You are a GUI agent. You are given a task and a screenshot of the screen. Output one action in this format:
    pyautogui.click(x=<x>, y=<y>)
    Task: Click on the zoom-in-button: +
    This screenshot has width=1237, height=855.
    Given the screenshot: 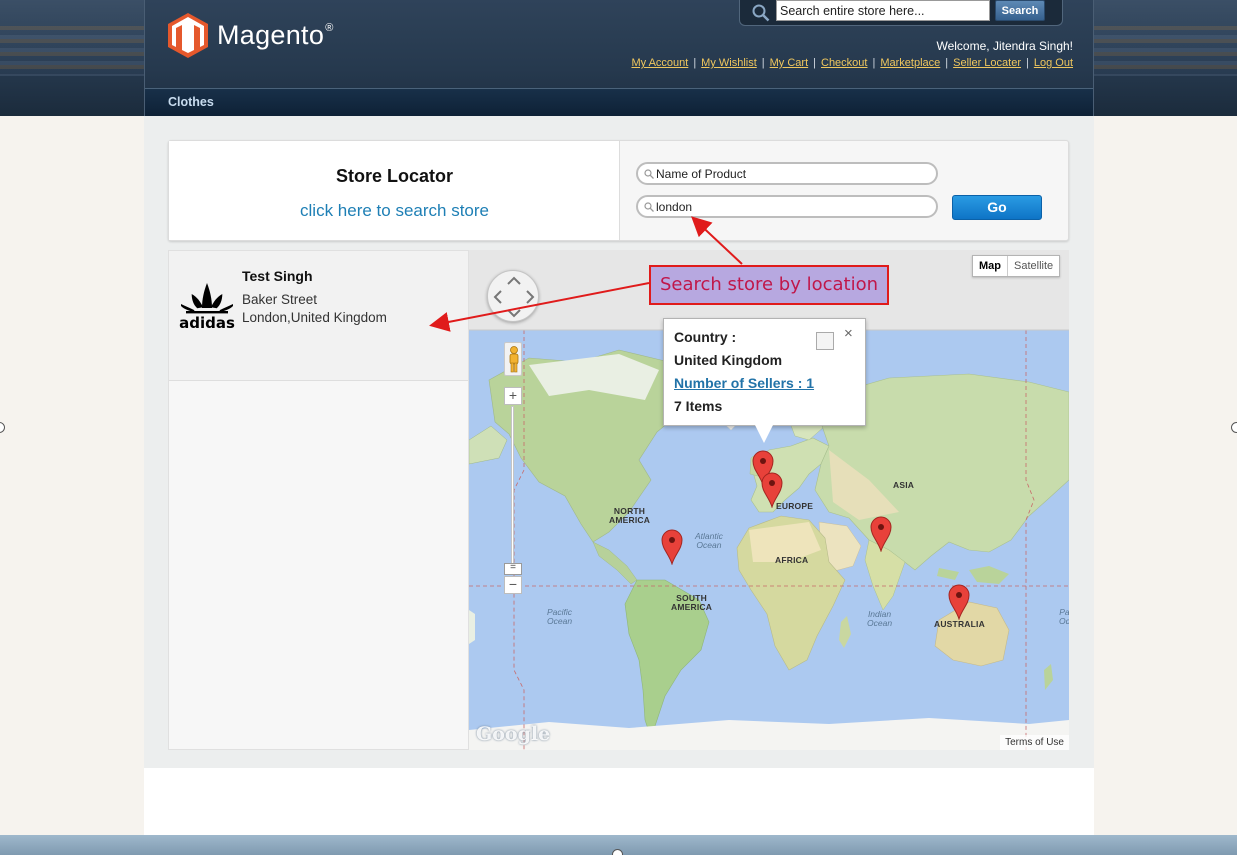 What is the action you would take?
    pyautogui.click(x=513, y=396)
    